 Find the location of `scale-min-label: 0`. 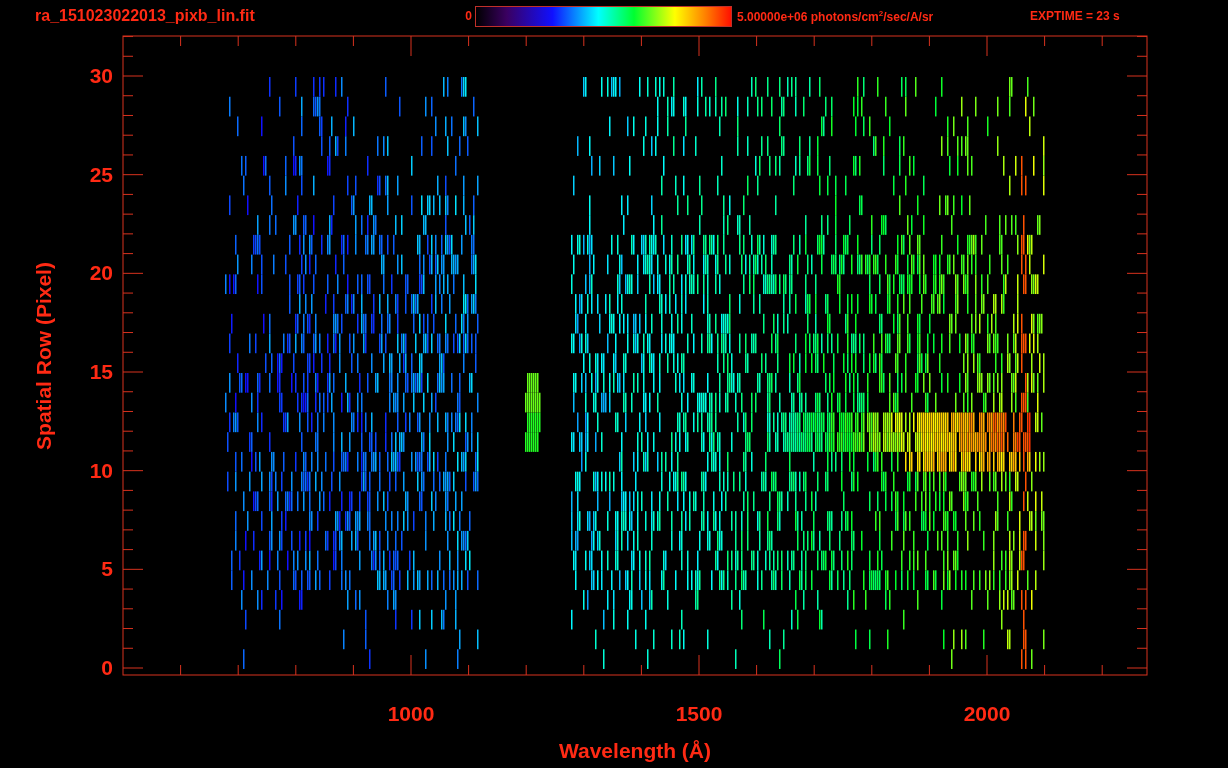

scale-min-label: 0 is located at coordinates (468, 16).